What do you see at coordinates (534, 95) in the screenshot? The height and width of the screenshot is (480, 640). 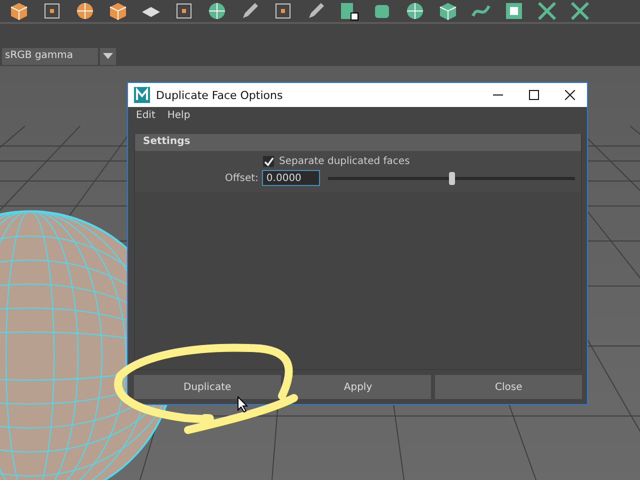 I see `maximize-icon` at bounding box center [534, 95].